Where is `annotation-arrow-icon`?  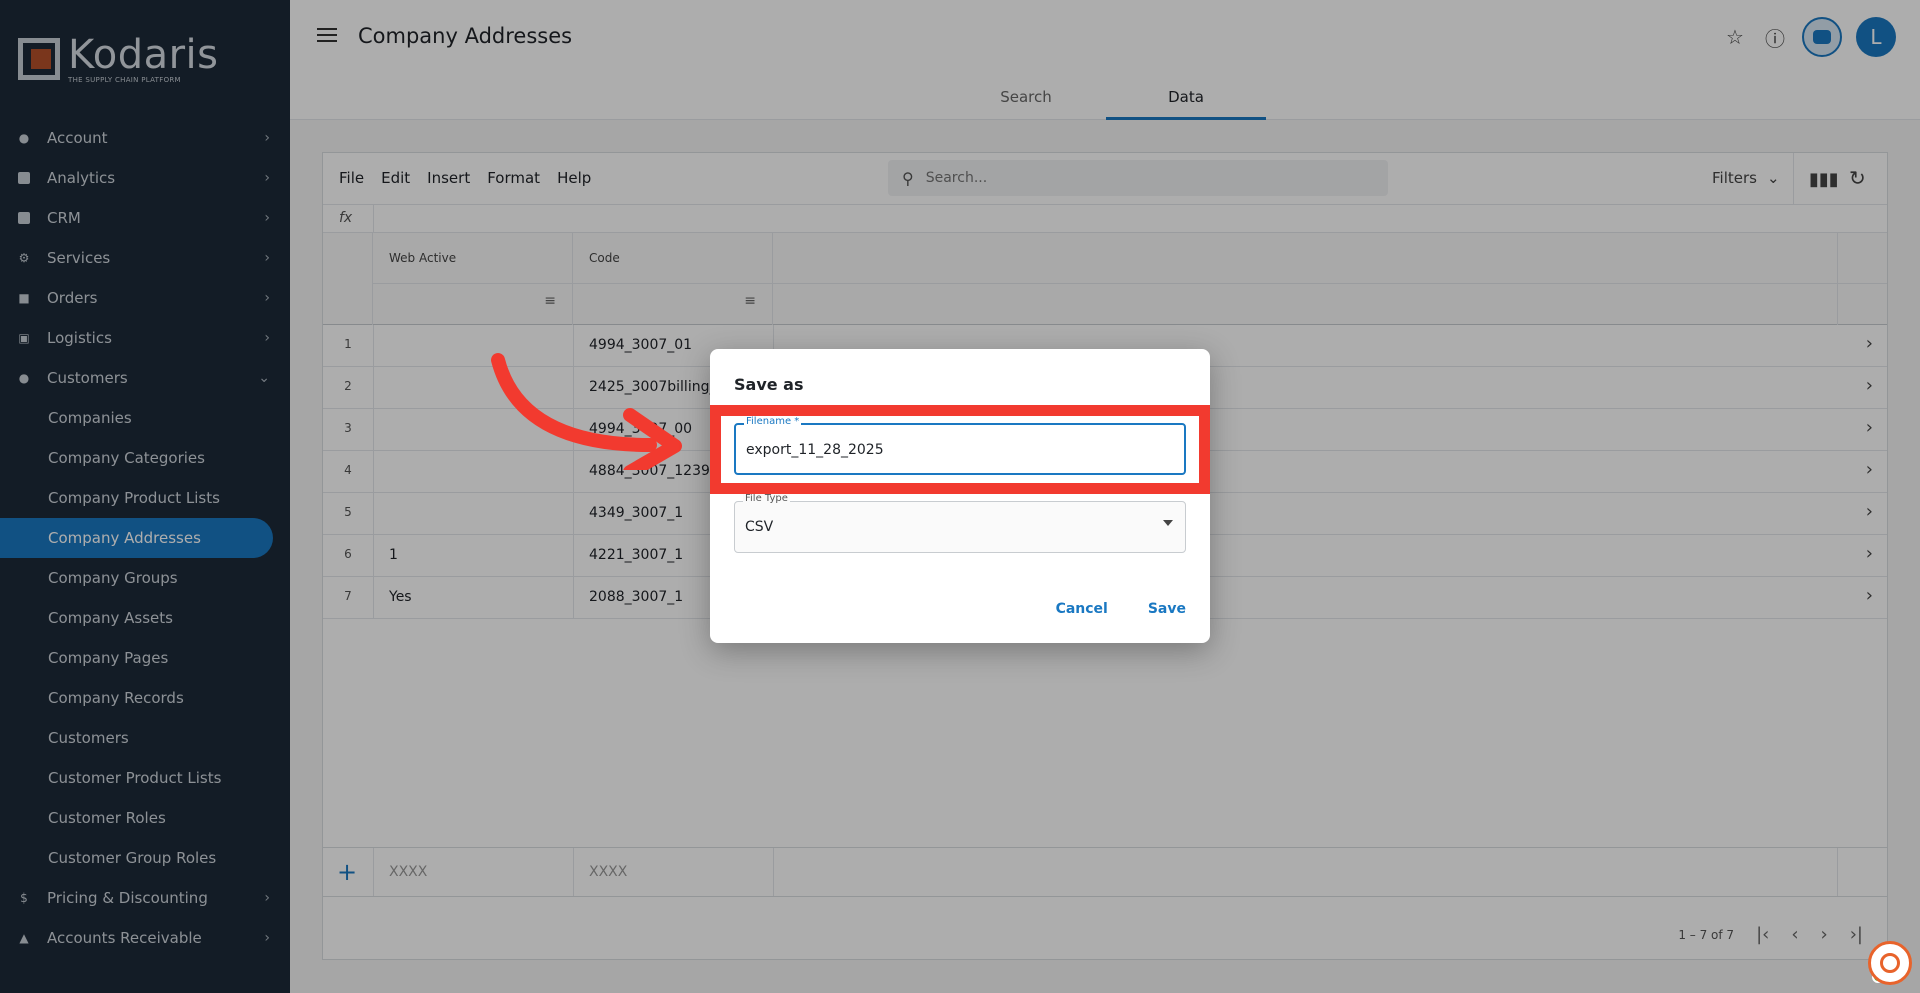
annotation-arrow-icon is located at coordinates (586, 411).